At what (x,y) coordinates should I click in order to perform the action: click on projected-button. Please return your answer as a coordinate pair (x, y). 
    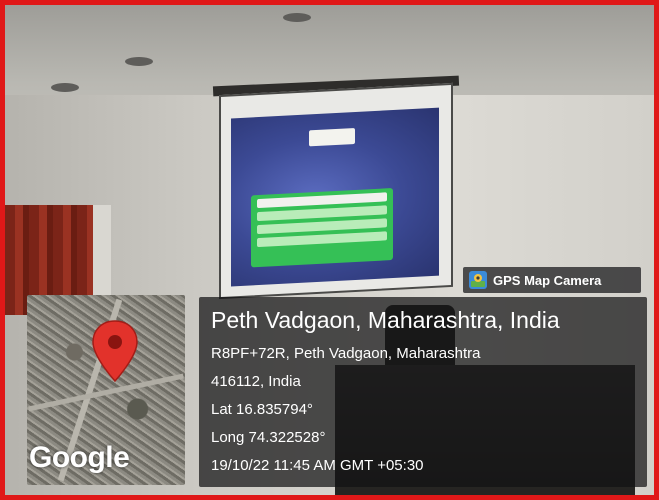
    Looking at the image, I should click on (332, 137).